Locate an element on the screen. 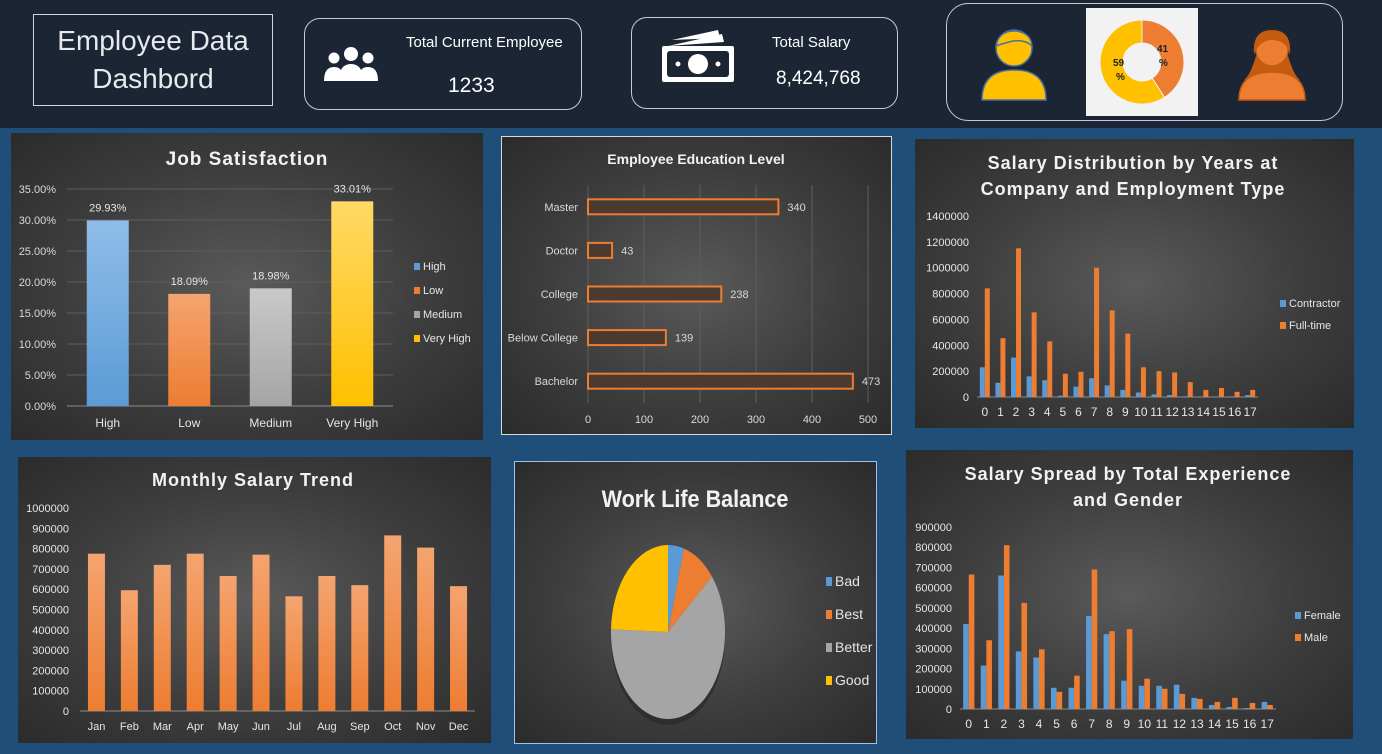 The width and height of the screenshot is (1382, 754). x-tick-label: 6 is located at coordinates (1078, 412).